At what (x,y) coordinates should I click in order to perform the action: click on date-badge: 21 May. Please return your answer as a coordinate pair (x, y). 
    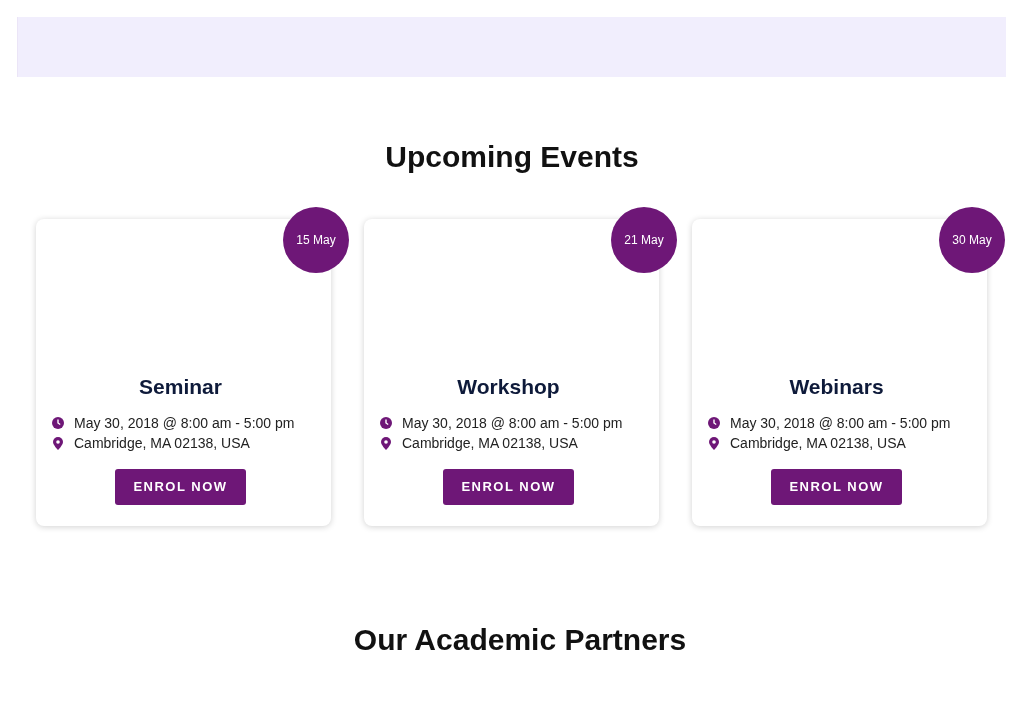
    Looking at the image, I should click on (644, 240).